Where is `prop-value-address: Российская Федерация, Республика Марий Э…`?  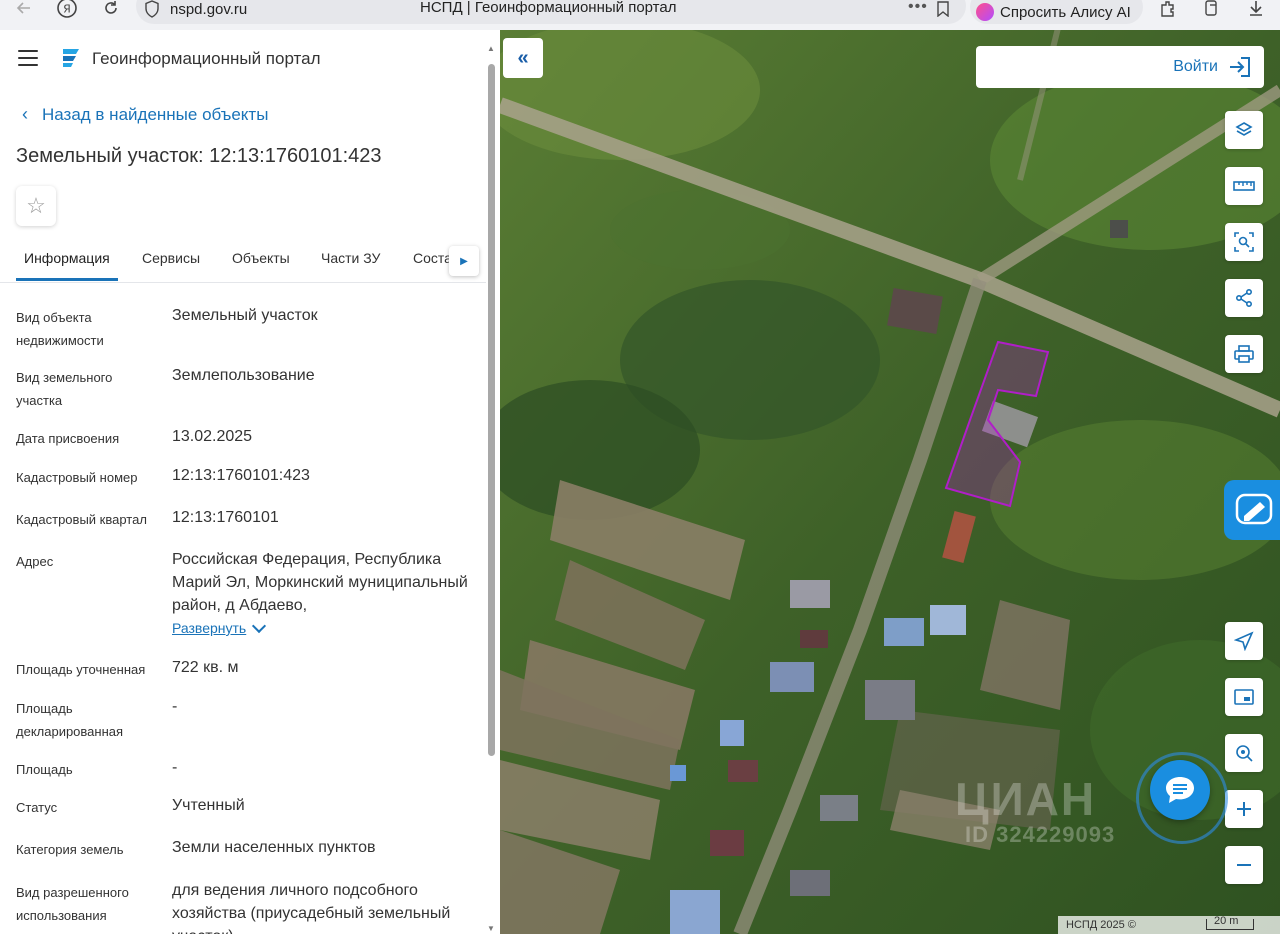
prop-value-address: Российская Федерация, Республика Марий Э… is located at coordinates (320, 582).